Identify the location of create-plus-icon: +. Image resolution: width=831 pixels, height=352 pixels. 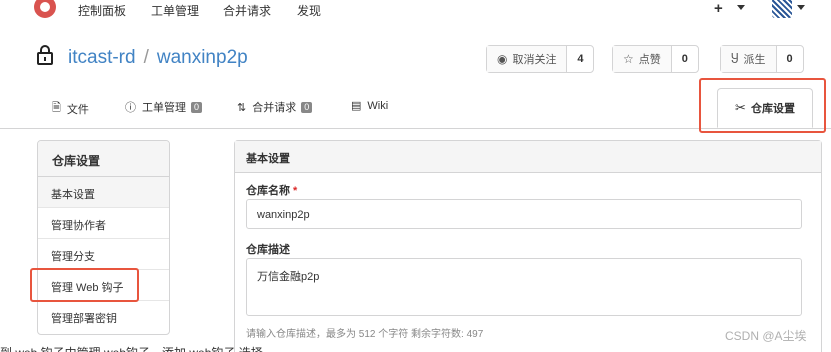
(718, 8).